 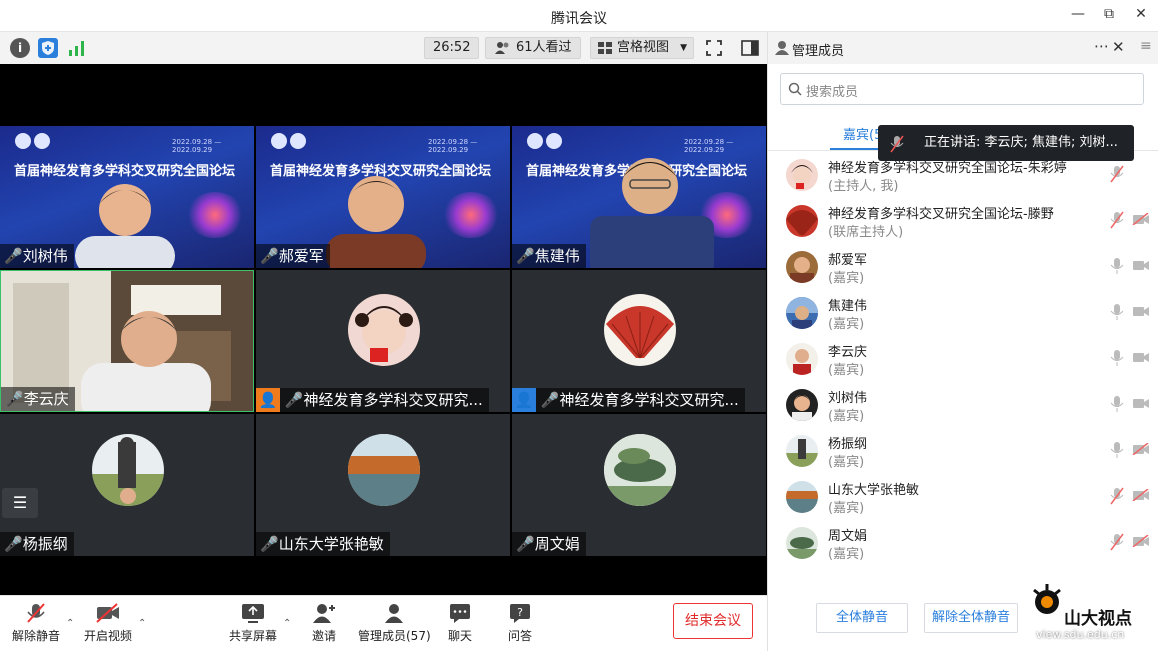 What do you see at coordinates (963, 316) in the screenshot?
I see `member-row: 焦建伟 (嘉宾)` at bounding box center [963, 316].